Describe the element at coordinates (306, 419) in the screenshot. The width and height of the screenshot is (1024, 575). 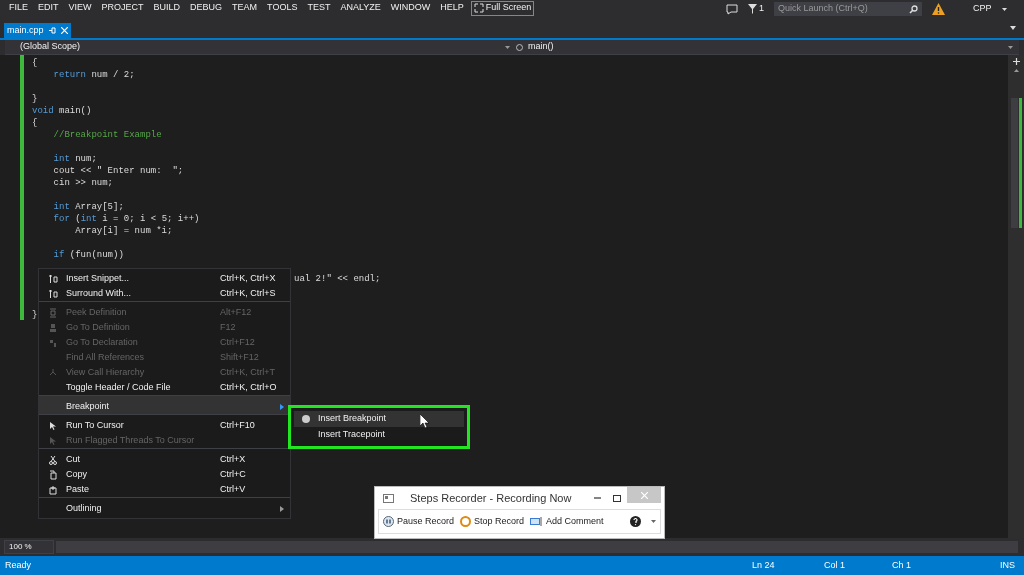
I see `breakpoint-icon` at that location.